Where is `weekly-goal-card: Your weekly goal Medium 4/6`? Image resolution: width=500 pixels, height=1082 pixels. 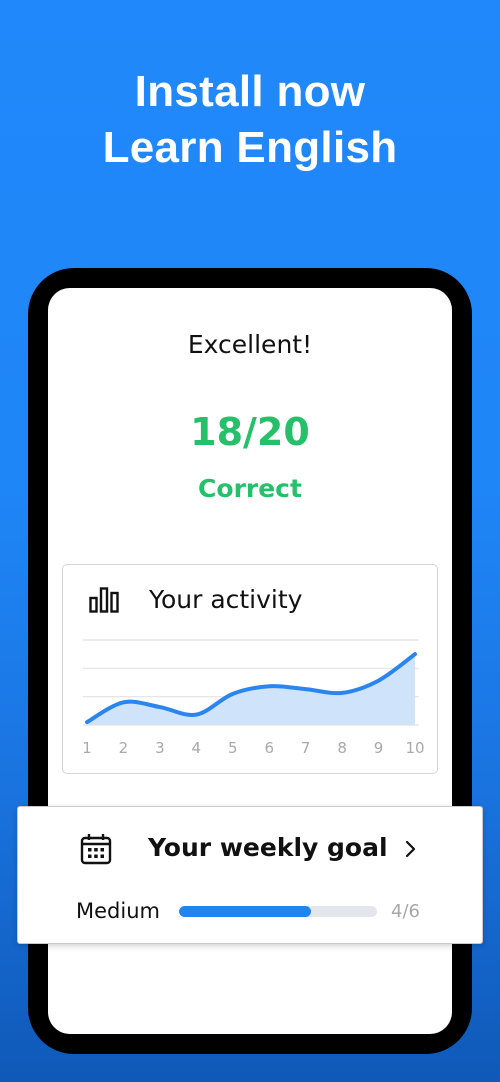 weekly-goal-card: Your weekly goal Medium 4/6 is located at coordinates (250, 875).